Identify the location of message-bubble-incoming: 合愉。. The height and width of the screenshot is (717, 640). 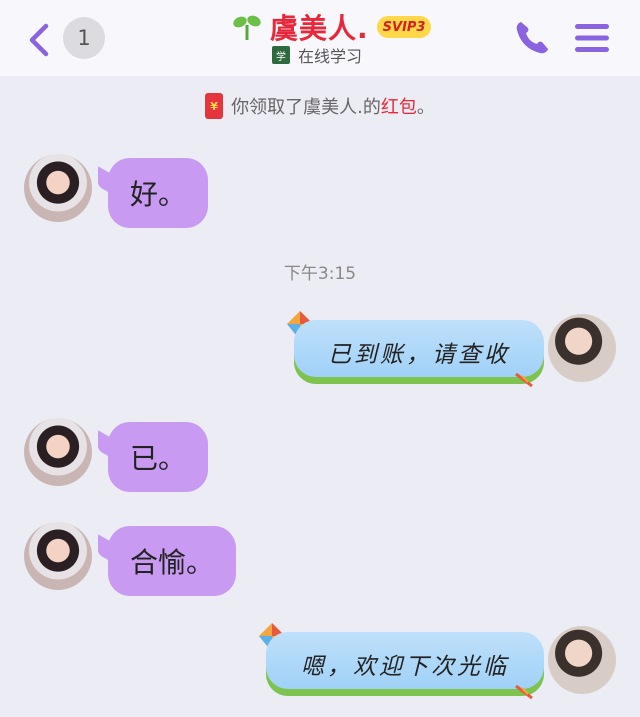
(172, 561).